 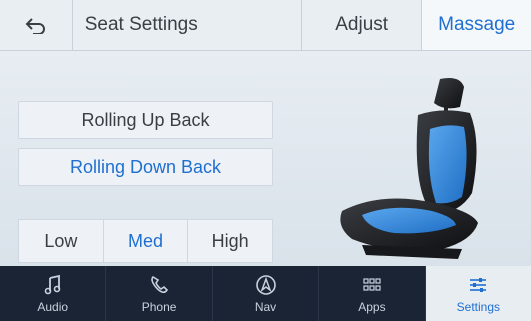 What do you see at coordinates (478, 284) in the screenshot?
I see `sliders-icon` at bounding box center [478, 284].